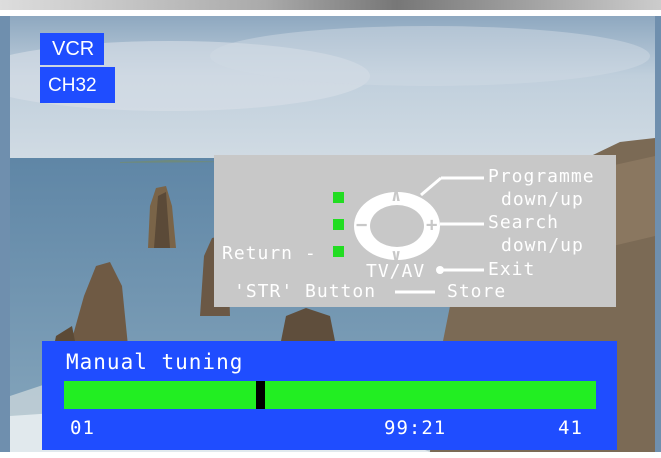 The width and height of the screenshot is (661, 458). Describe the element at coordinates (305, 291) in the screenshot. I see `str-button-label: 'STR' Button` at that location.